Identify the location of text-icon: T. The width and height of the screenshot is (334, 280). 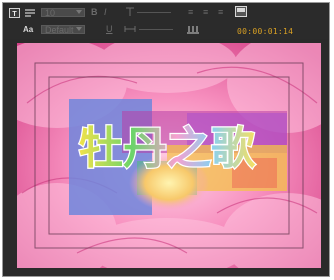
(14, 13).